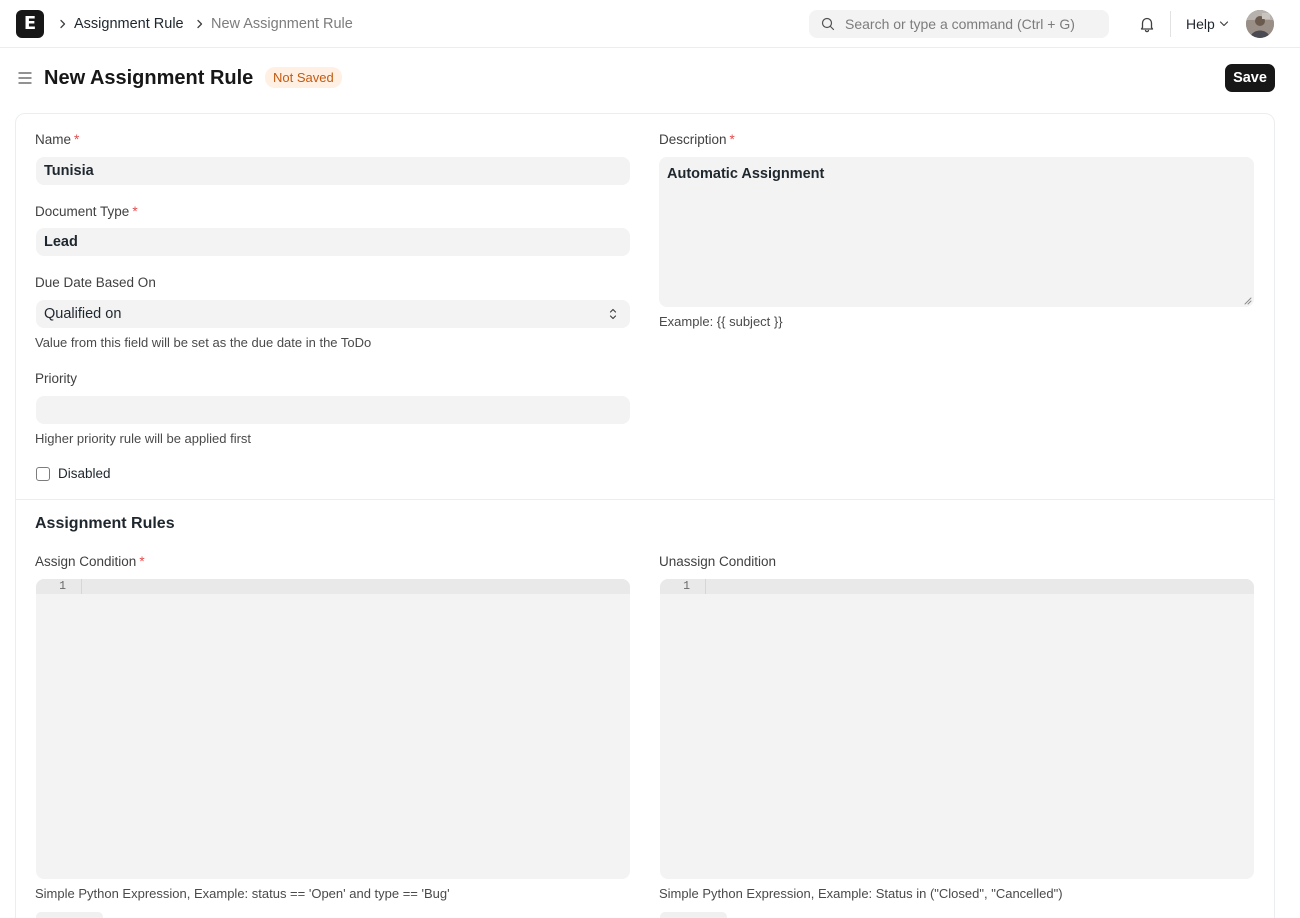 This screenshot has width=1300, height=918. What do you see at coordinates (69, 915) in the screenshot?
I see `assign-condition-expand-button` at bounding box center [69, 915].